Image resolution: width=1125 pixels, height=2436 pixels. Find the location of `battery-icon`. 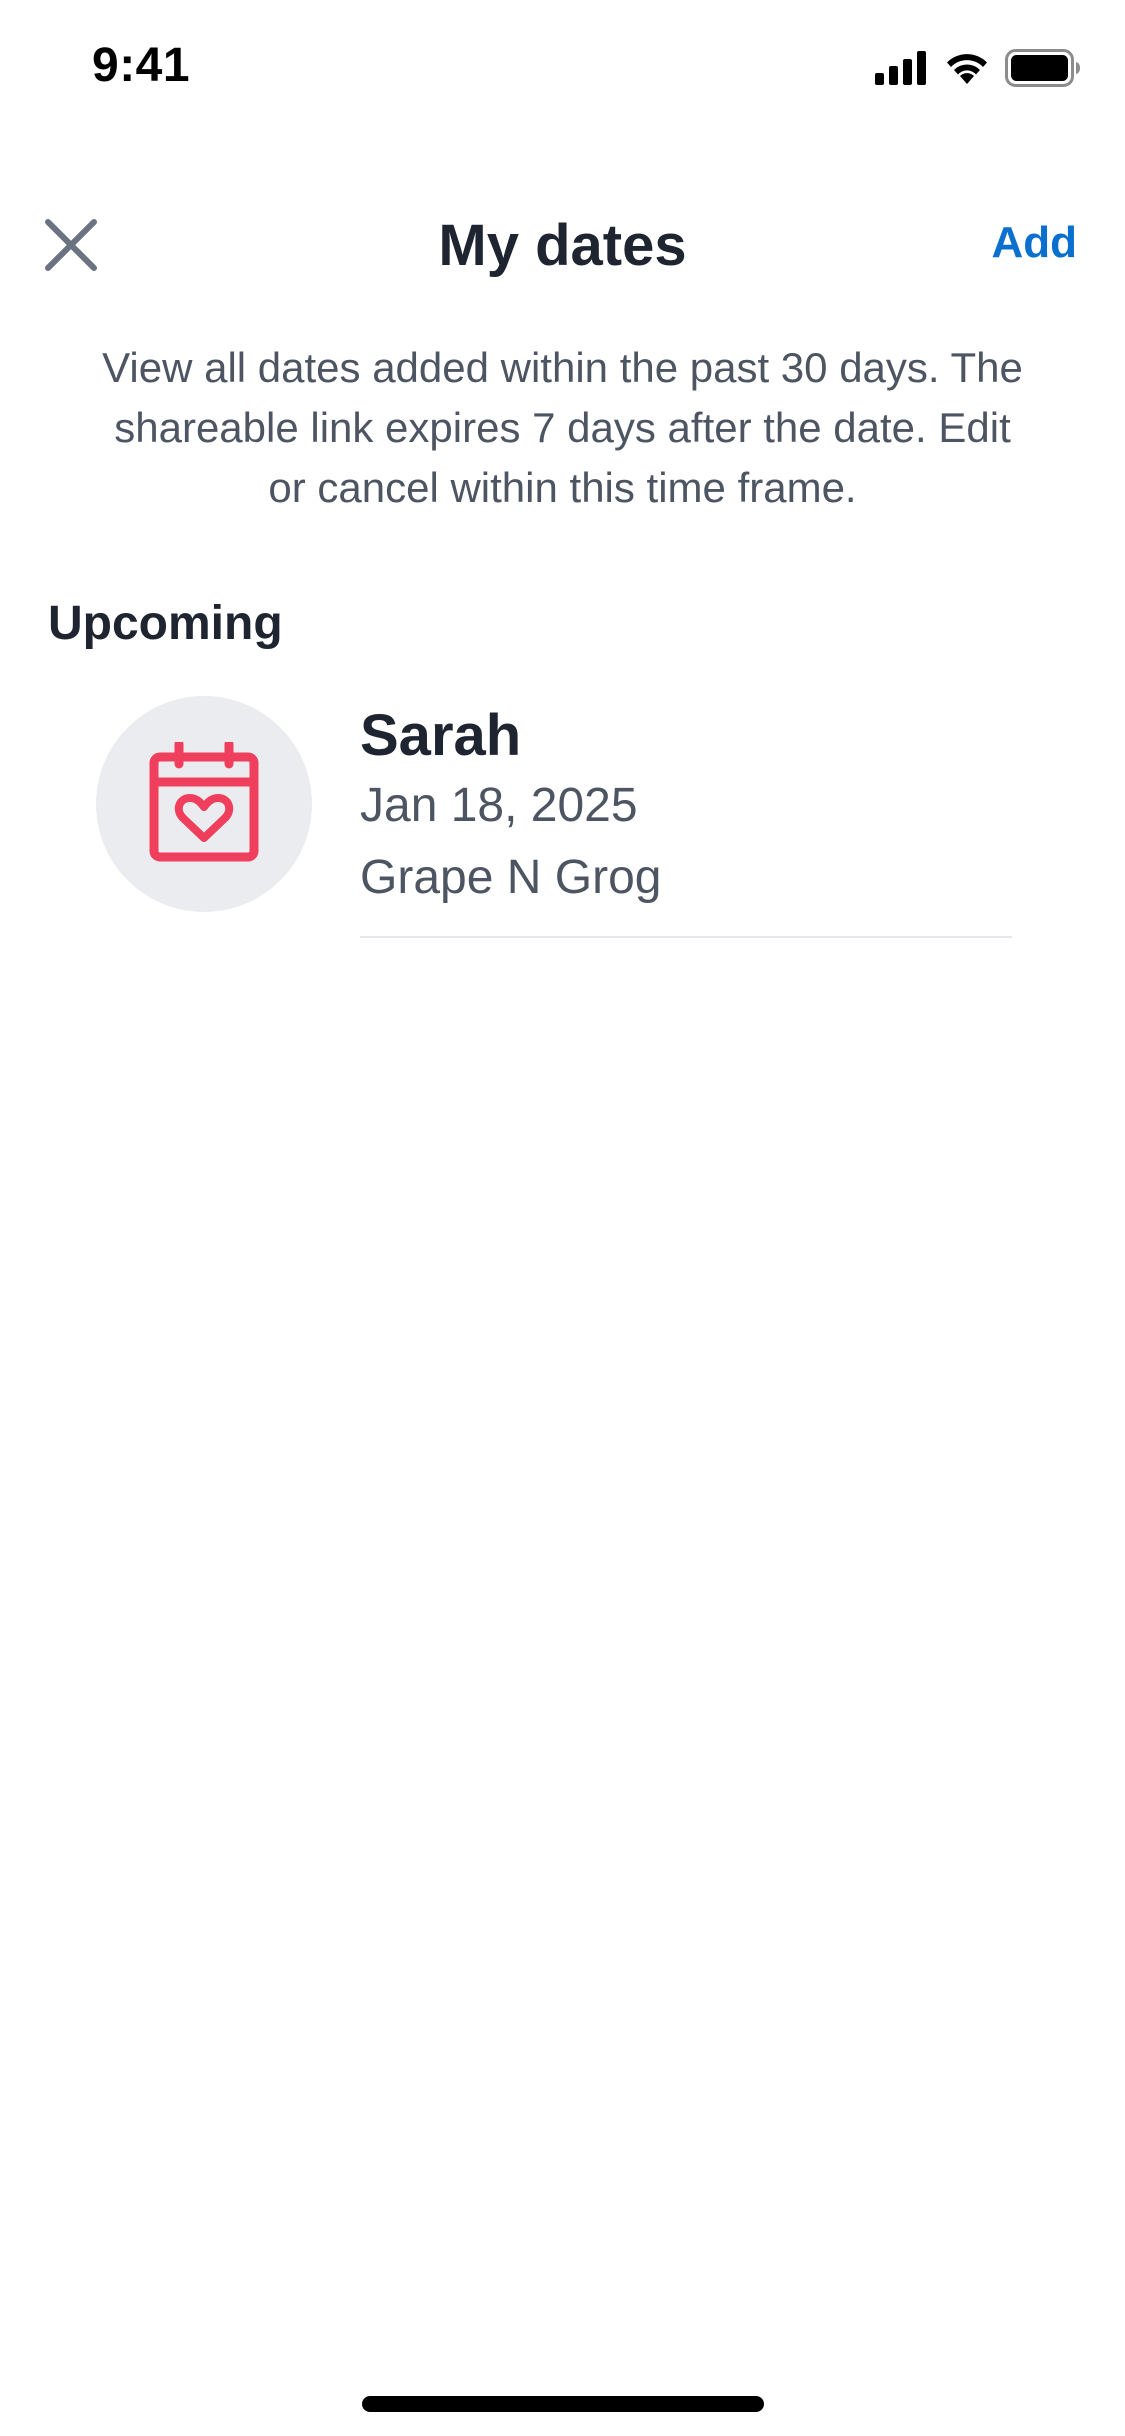

battery-icon is located at coordinates (1043, 70).